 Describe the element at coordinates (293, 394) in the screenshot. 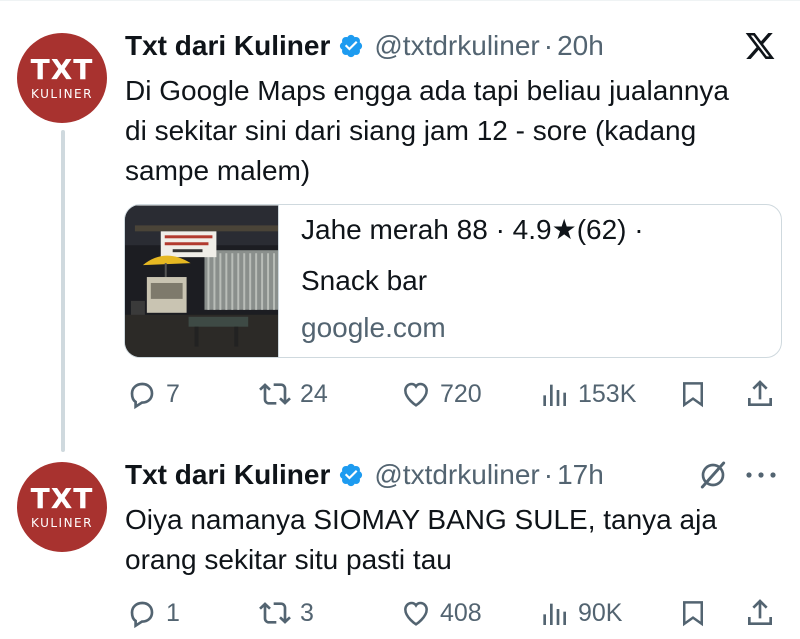

I see `repost-button: 24` at that location.